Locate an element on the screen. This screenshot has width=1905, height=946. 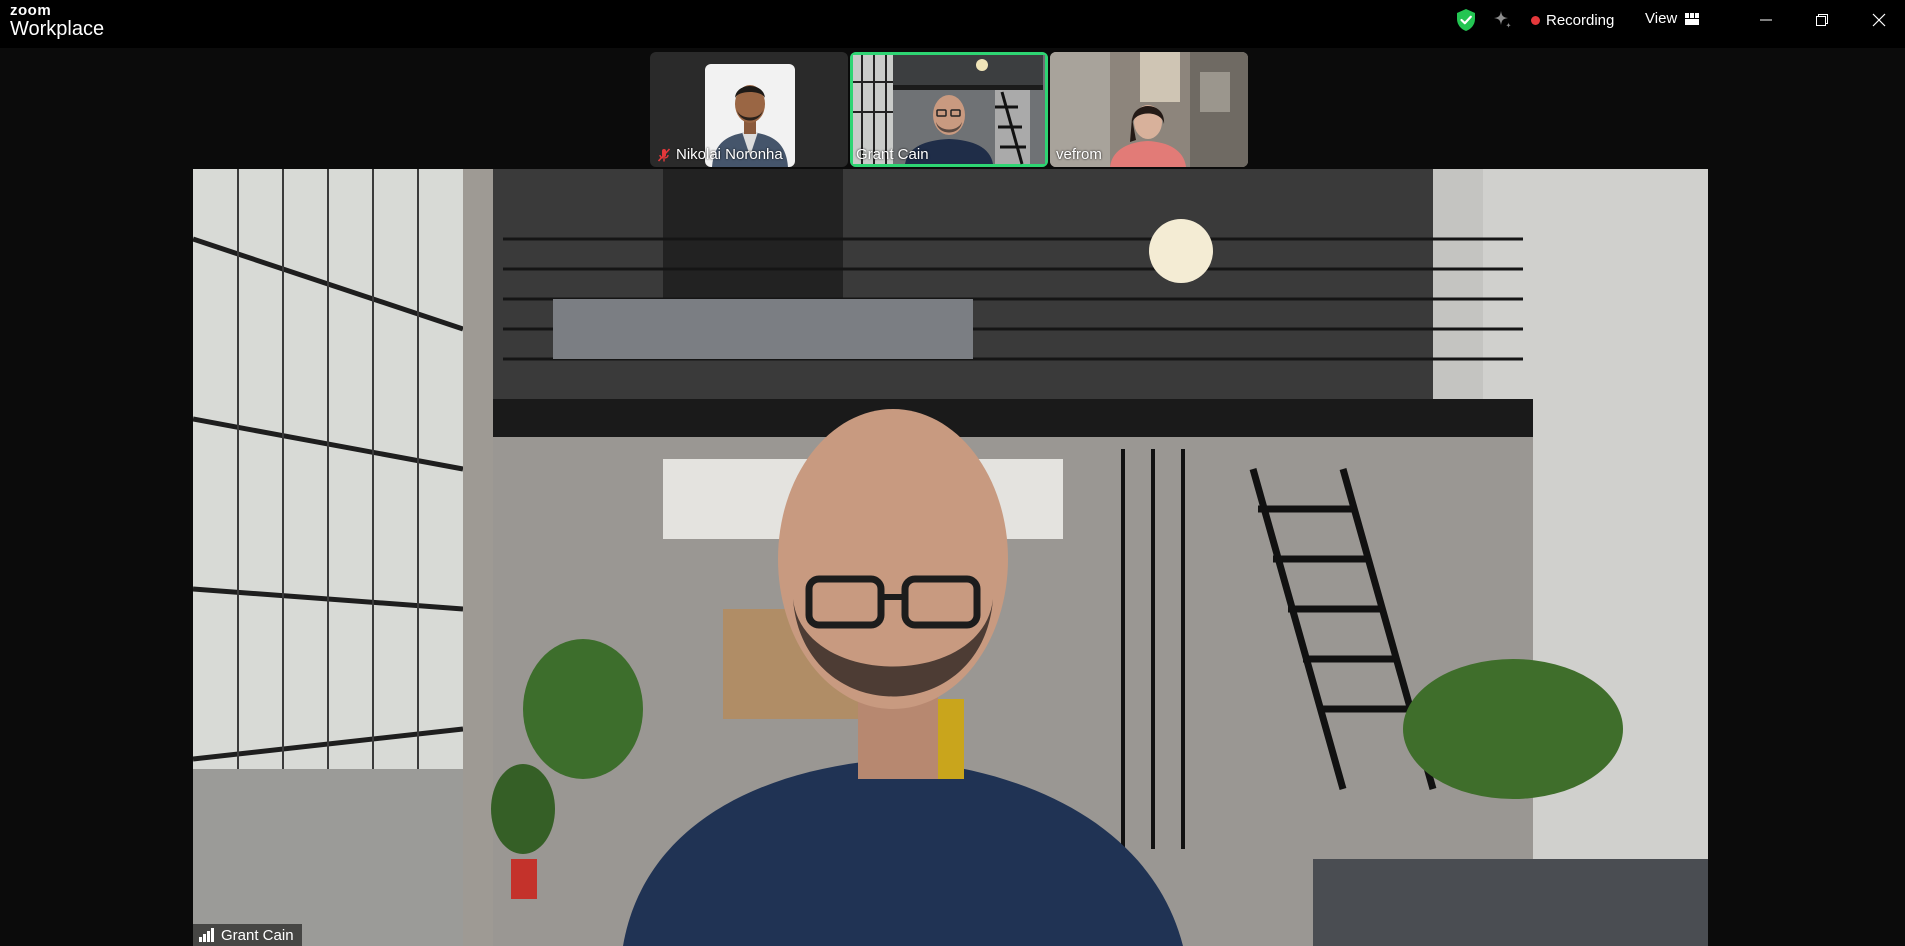
participant-name-label: Nikolai Noronha is located at coordinates (719, 154).